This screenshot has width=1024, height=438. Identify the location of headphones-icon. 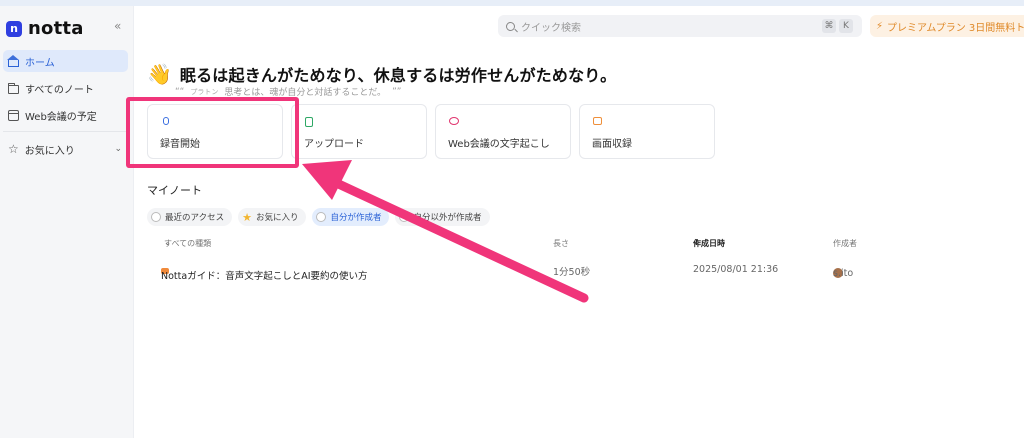
(321, 217).